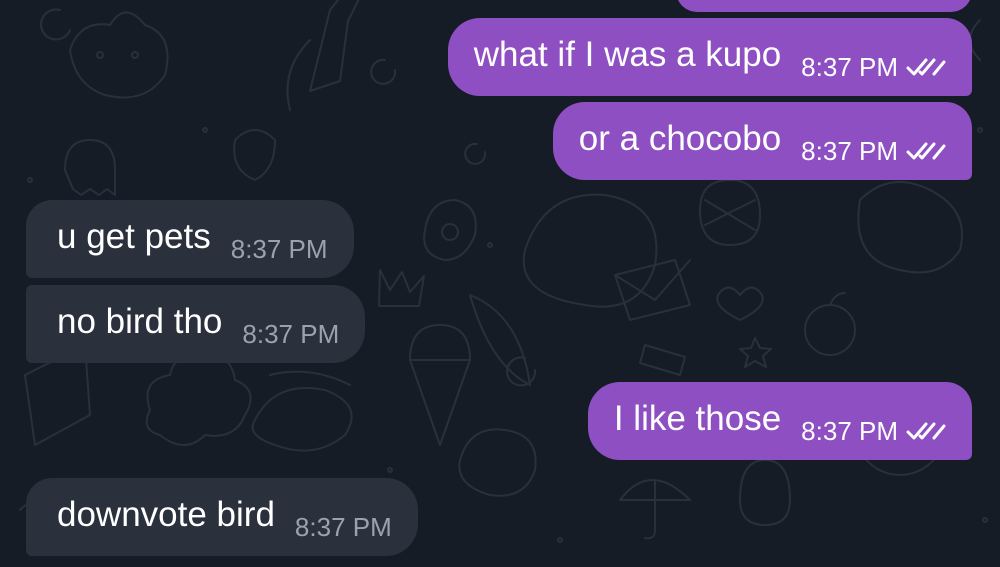  What do you see at coordinates (697, 418) in the screenshot?
I see `message-text: I like those` at bounding box center [697, 418].